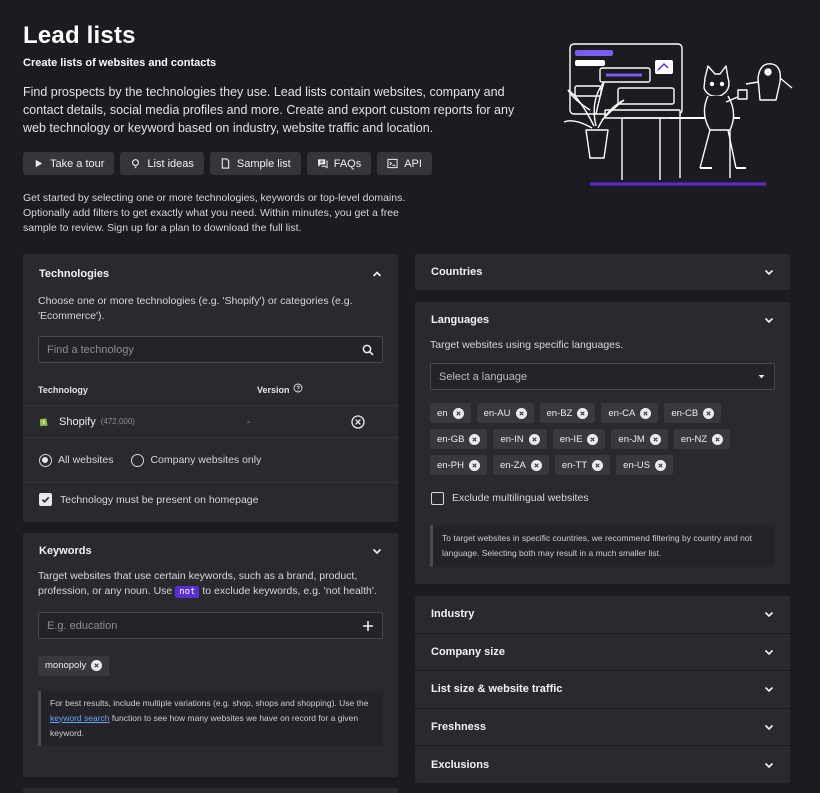 The image size is (820, 793). What do you see at coordinates (602, 727) in the screenshot?
I see `filter-freshness: Freshness` at bounding box center [602, 727].